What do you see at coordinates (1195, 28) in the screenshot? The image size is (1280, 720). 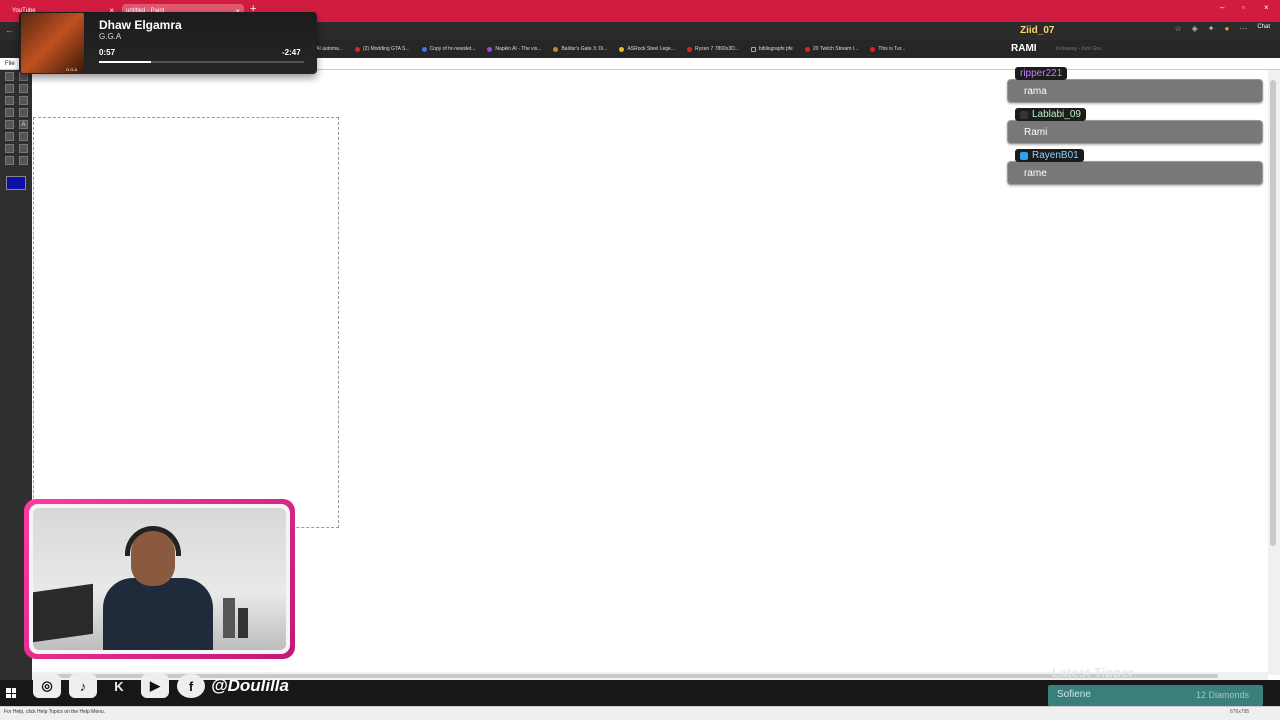 I see `extension-icon: ◈` at bounding box center [1195, 28].